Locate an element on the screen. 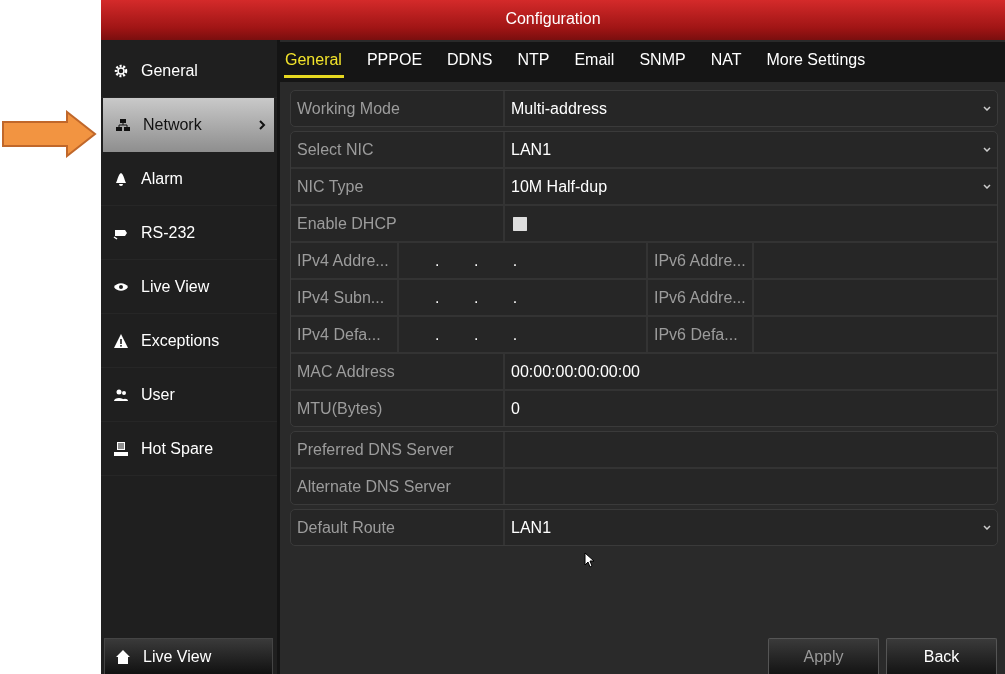 This screenshot has width=1005, height=674. select-field: Multi-address is located at coordinates (750, 108).